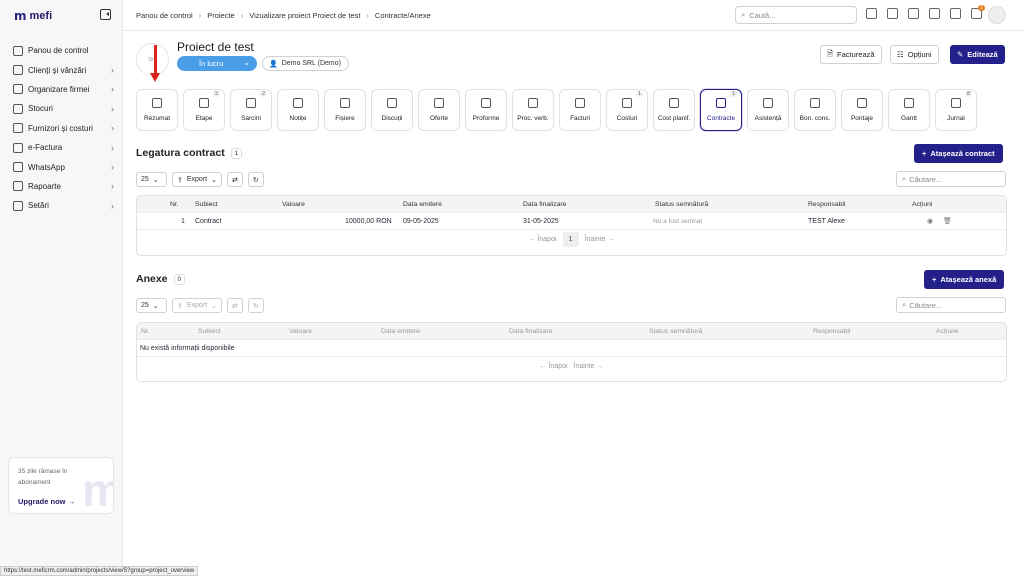 The image size is (1024, 576). What do you see at coordinates (46, 501) in the screenshot?
I see `upgrade-now-link: Upgrade now →` at bounding box center [46, 501].